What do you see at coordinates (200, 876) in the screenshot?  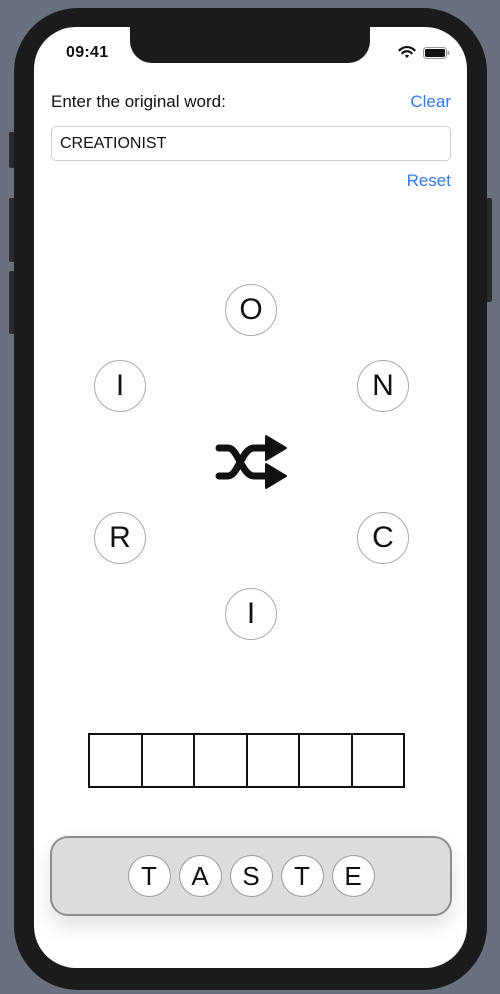 I see `tray-letter: A` at bounding box center [200, 876].